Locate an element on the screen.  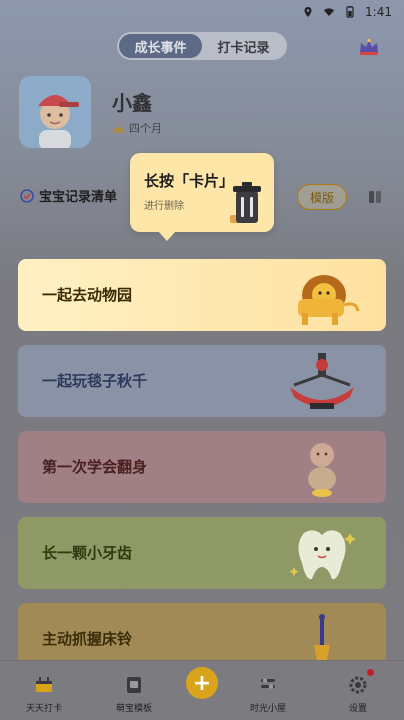
event-card-label: 一起玩毯子秋千 is located at coordinates (95, 381).